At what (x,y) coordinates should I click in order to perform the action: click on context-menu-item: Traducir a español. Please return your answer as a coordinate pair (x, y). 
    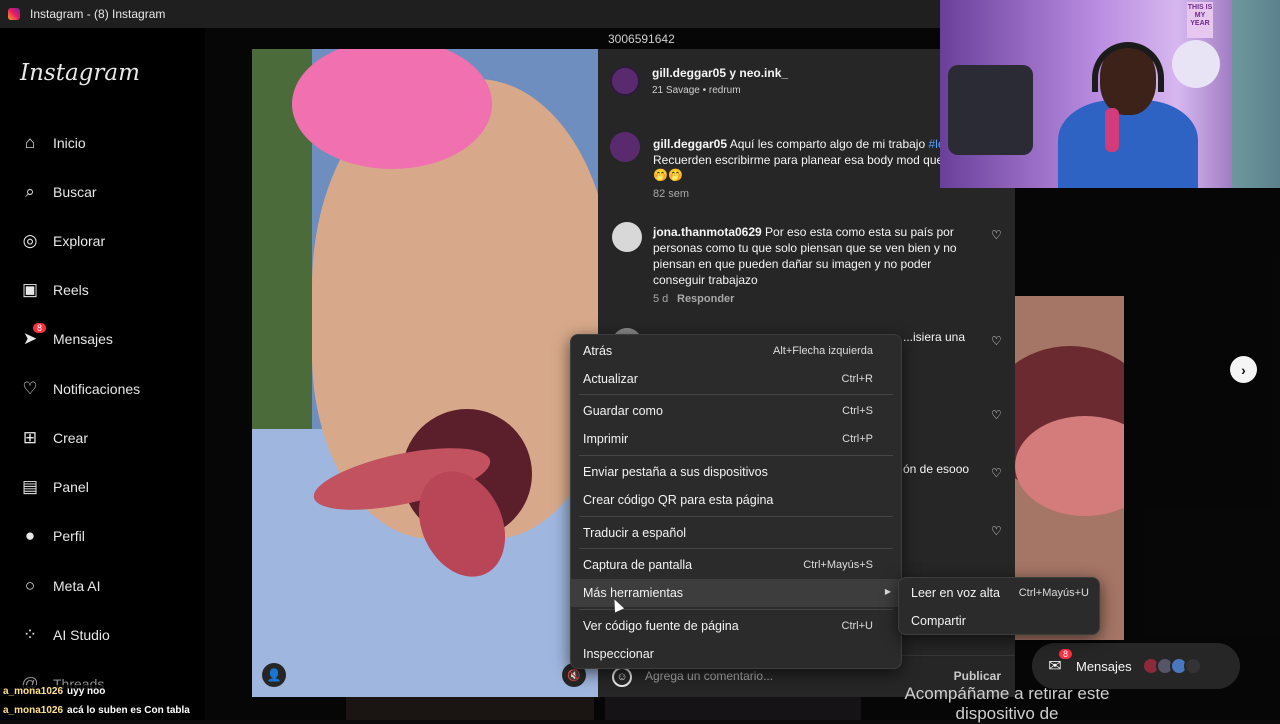
    Looking at the image, I should click on (736, 533).